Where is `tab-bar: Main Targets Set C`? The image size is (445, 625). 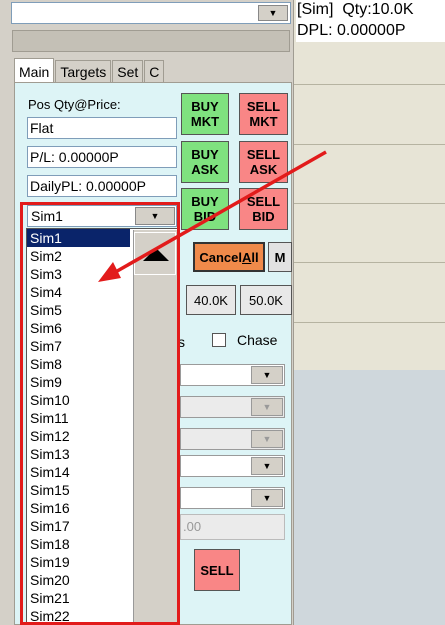 tab-bar: Main Targets Set C is located at coordinates (89, 70).